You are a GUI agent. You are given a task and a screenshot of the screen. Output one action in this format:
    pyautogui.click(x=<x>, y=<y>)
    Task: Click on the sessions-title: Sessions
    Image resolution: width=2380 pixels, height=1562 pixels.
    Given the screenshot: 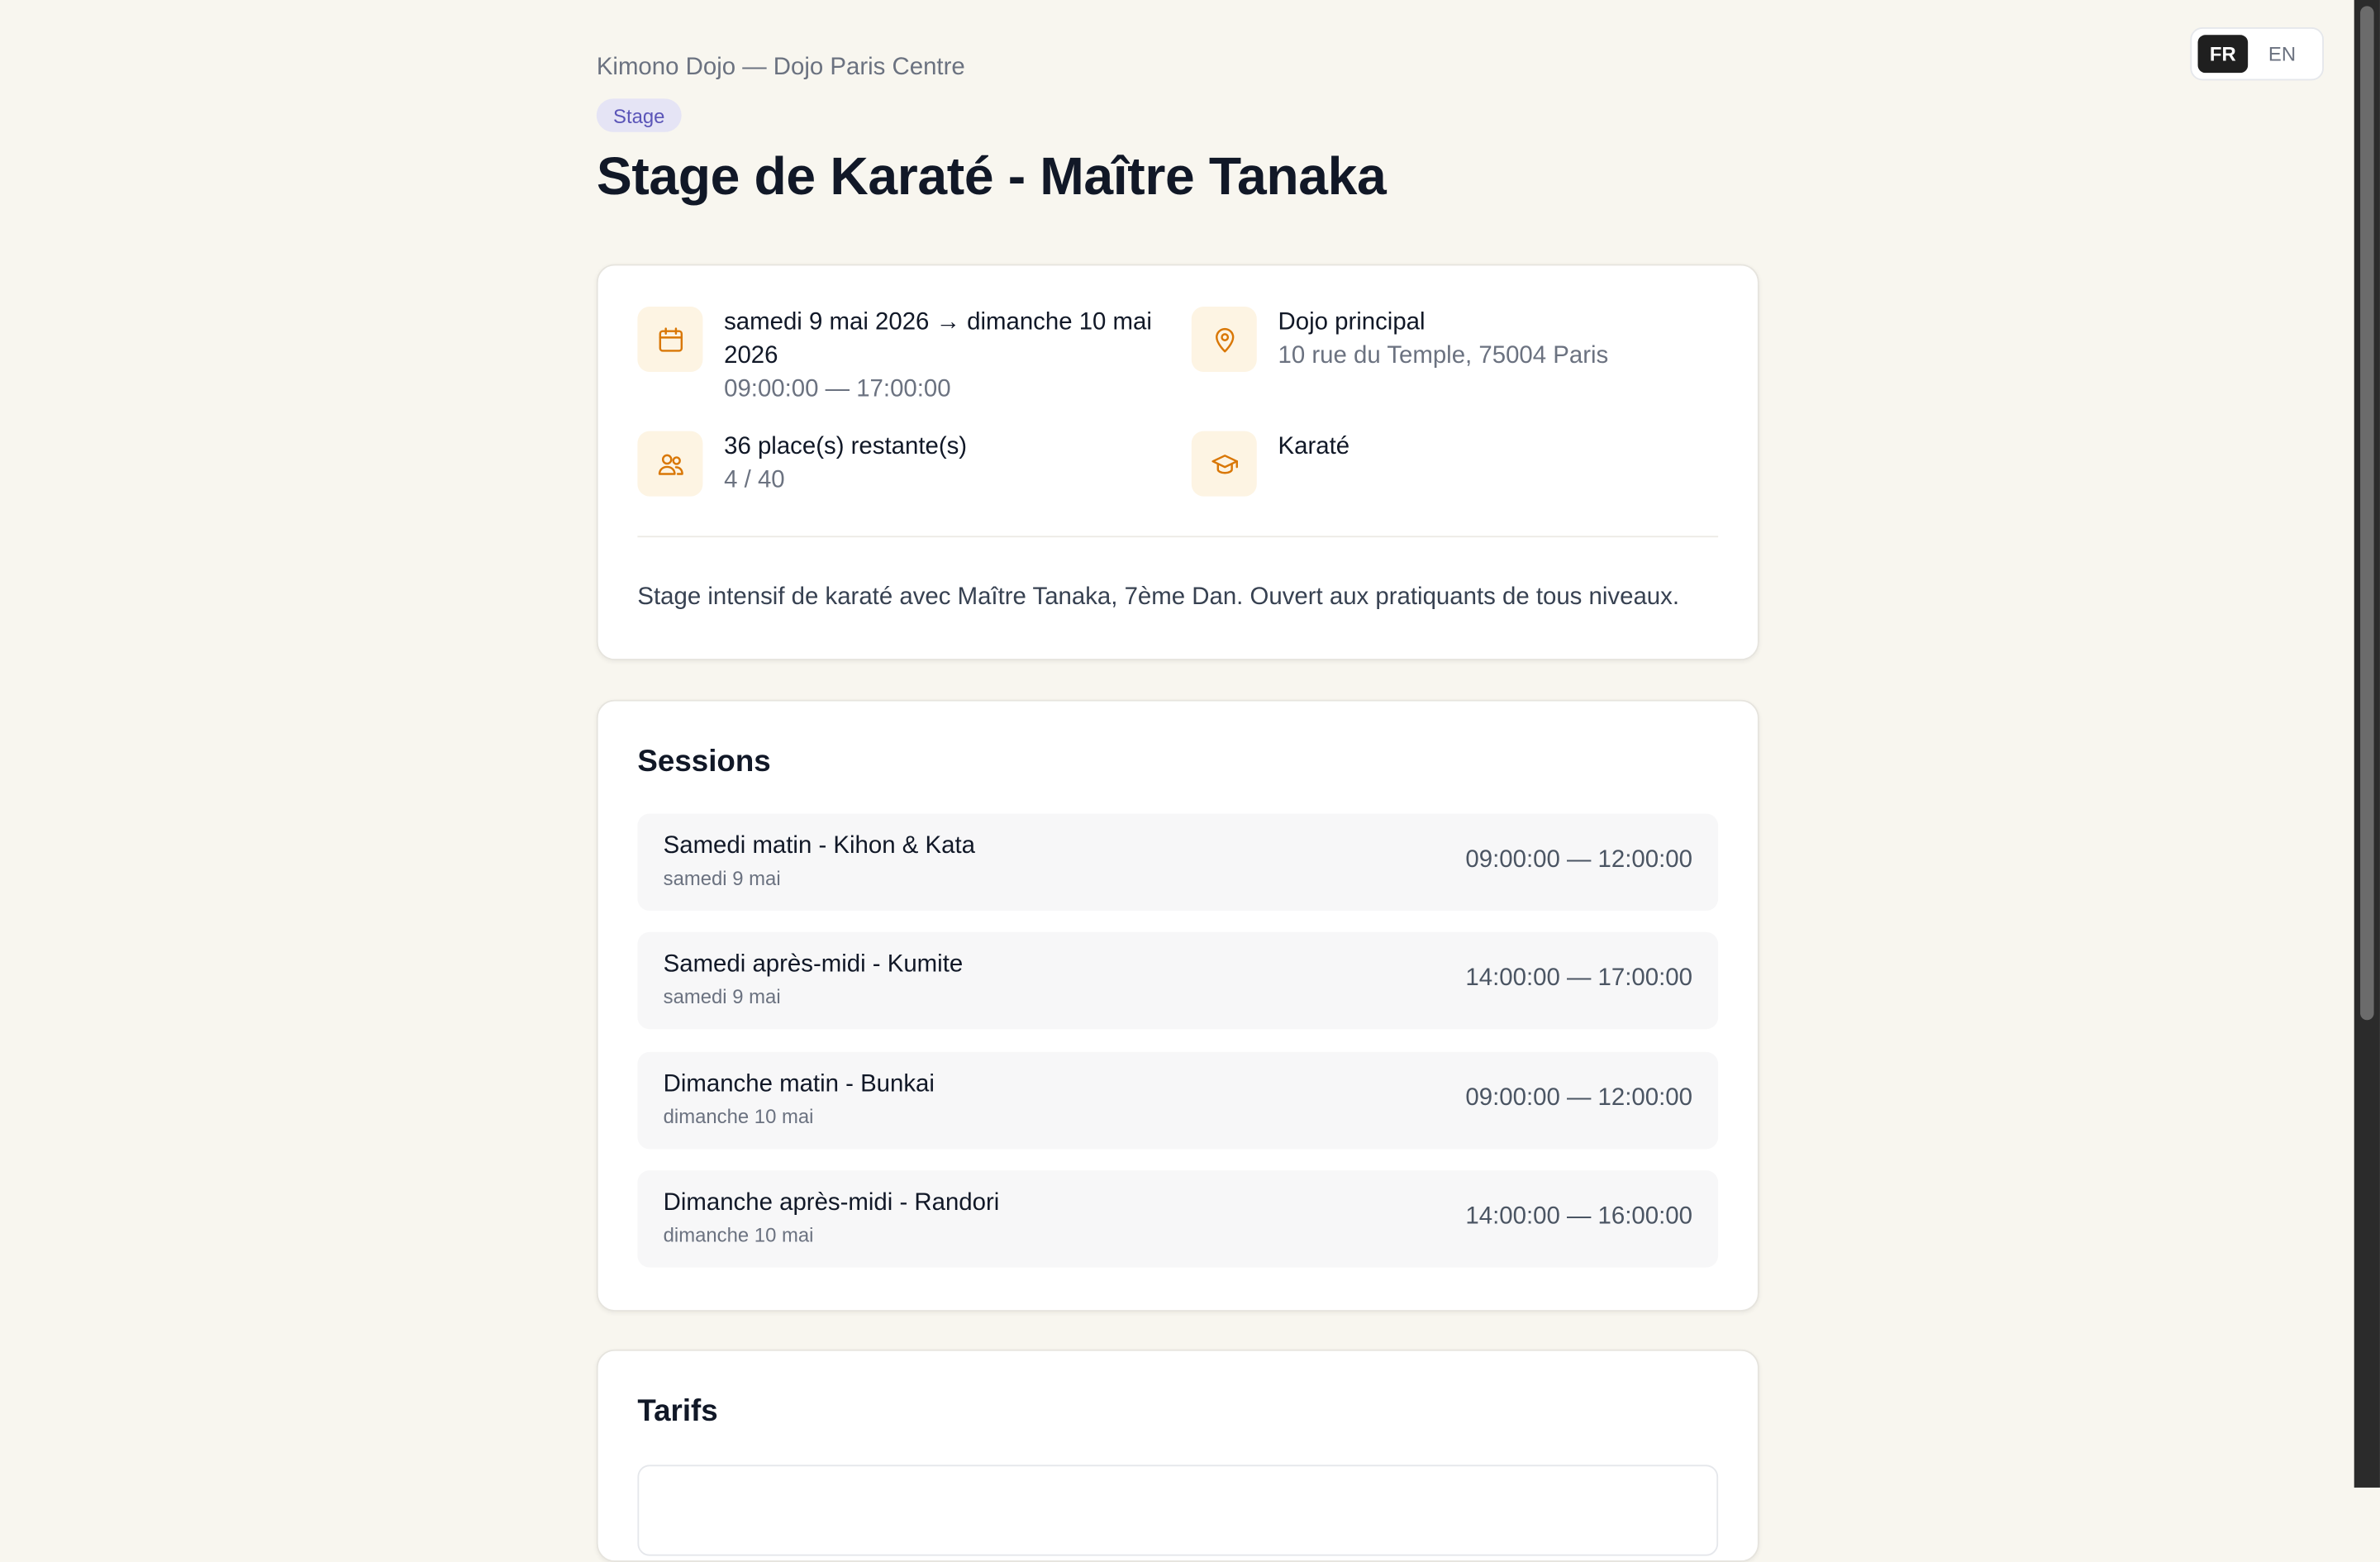 What is the action you would take?
    pyautogui.click(x=704, y=762)
    